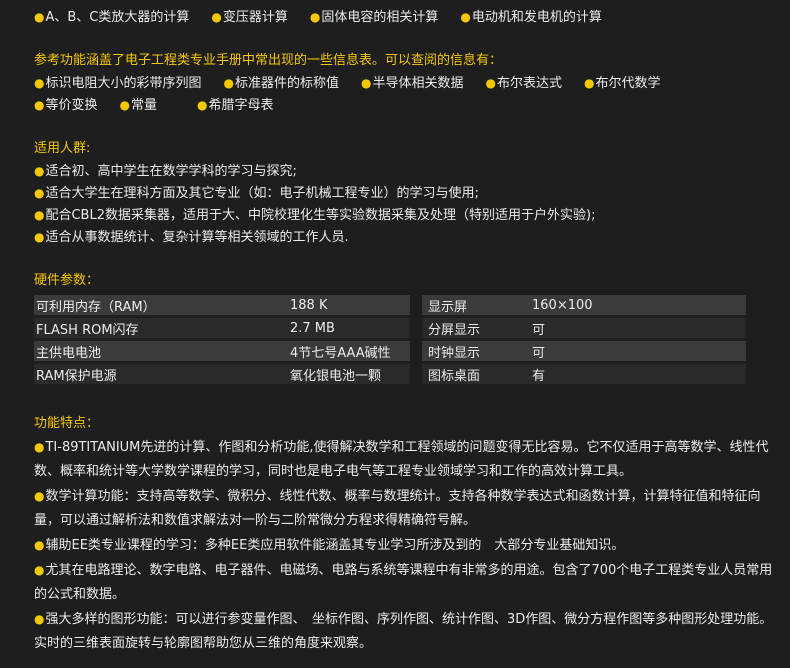 The image size is (790, 668). What do you see at coordinates (349, 351) in the screenshot?
I see `table-cell: 4节七号AAA碱性` at bounding box center [349, 351].